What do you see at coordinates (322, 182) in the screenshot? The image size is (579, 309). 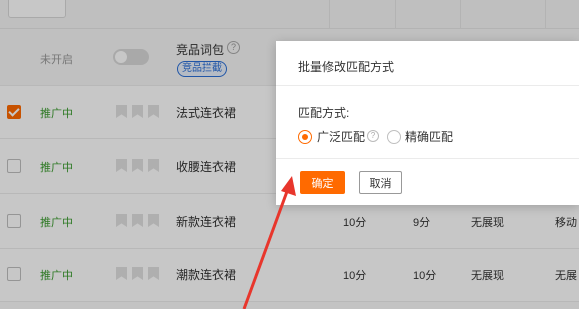 I see `confirm-button: 确定` at bounding box center [322, 182].